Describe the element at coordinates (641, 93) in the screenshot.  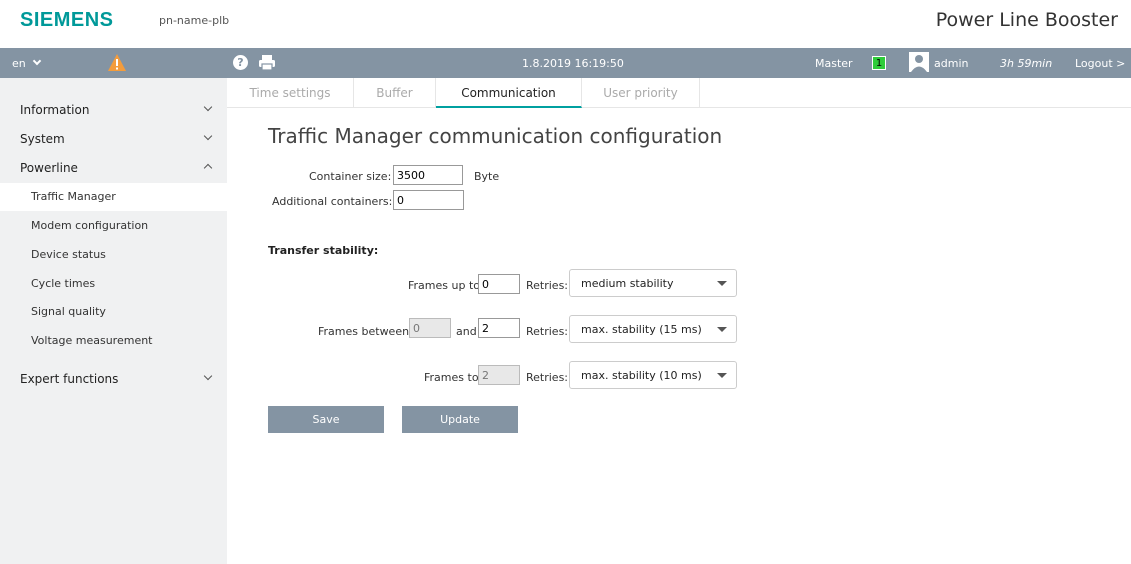
I see `tab-user-priority: User priority` at that location.